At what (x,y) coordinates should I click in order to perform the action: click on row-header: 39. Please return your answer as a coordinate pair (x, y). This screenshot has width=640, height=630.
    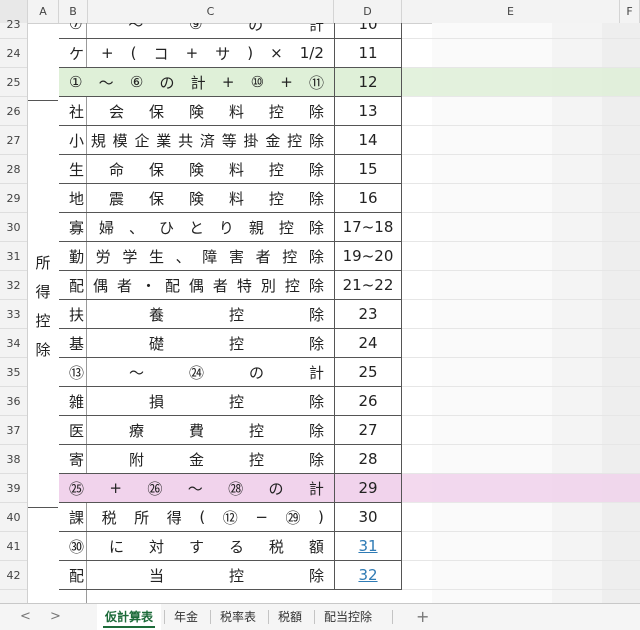
    Looking at the image, I should click on (13, 488).